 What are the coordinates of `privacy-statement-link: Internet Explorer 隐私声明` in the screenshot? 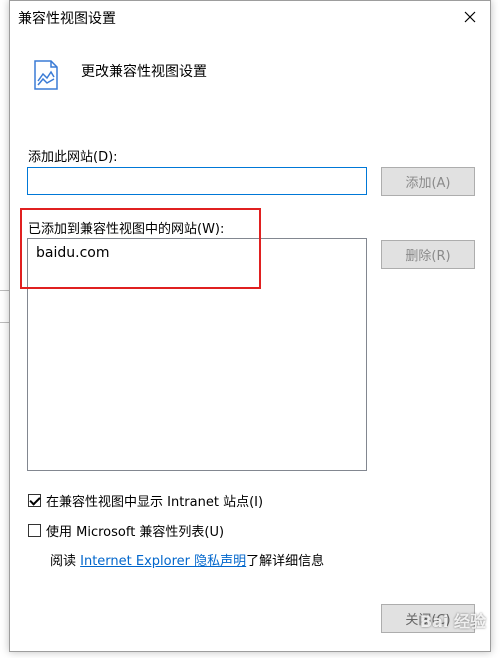 It's located at (163, 561).